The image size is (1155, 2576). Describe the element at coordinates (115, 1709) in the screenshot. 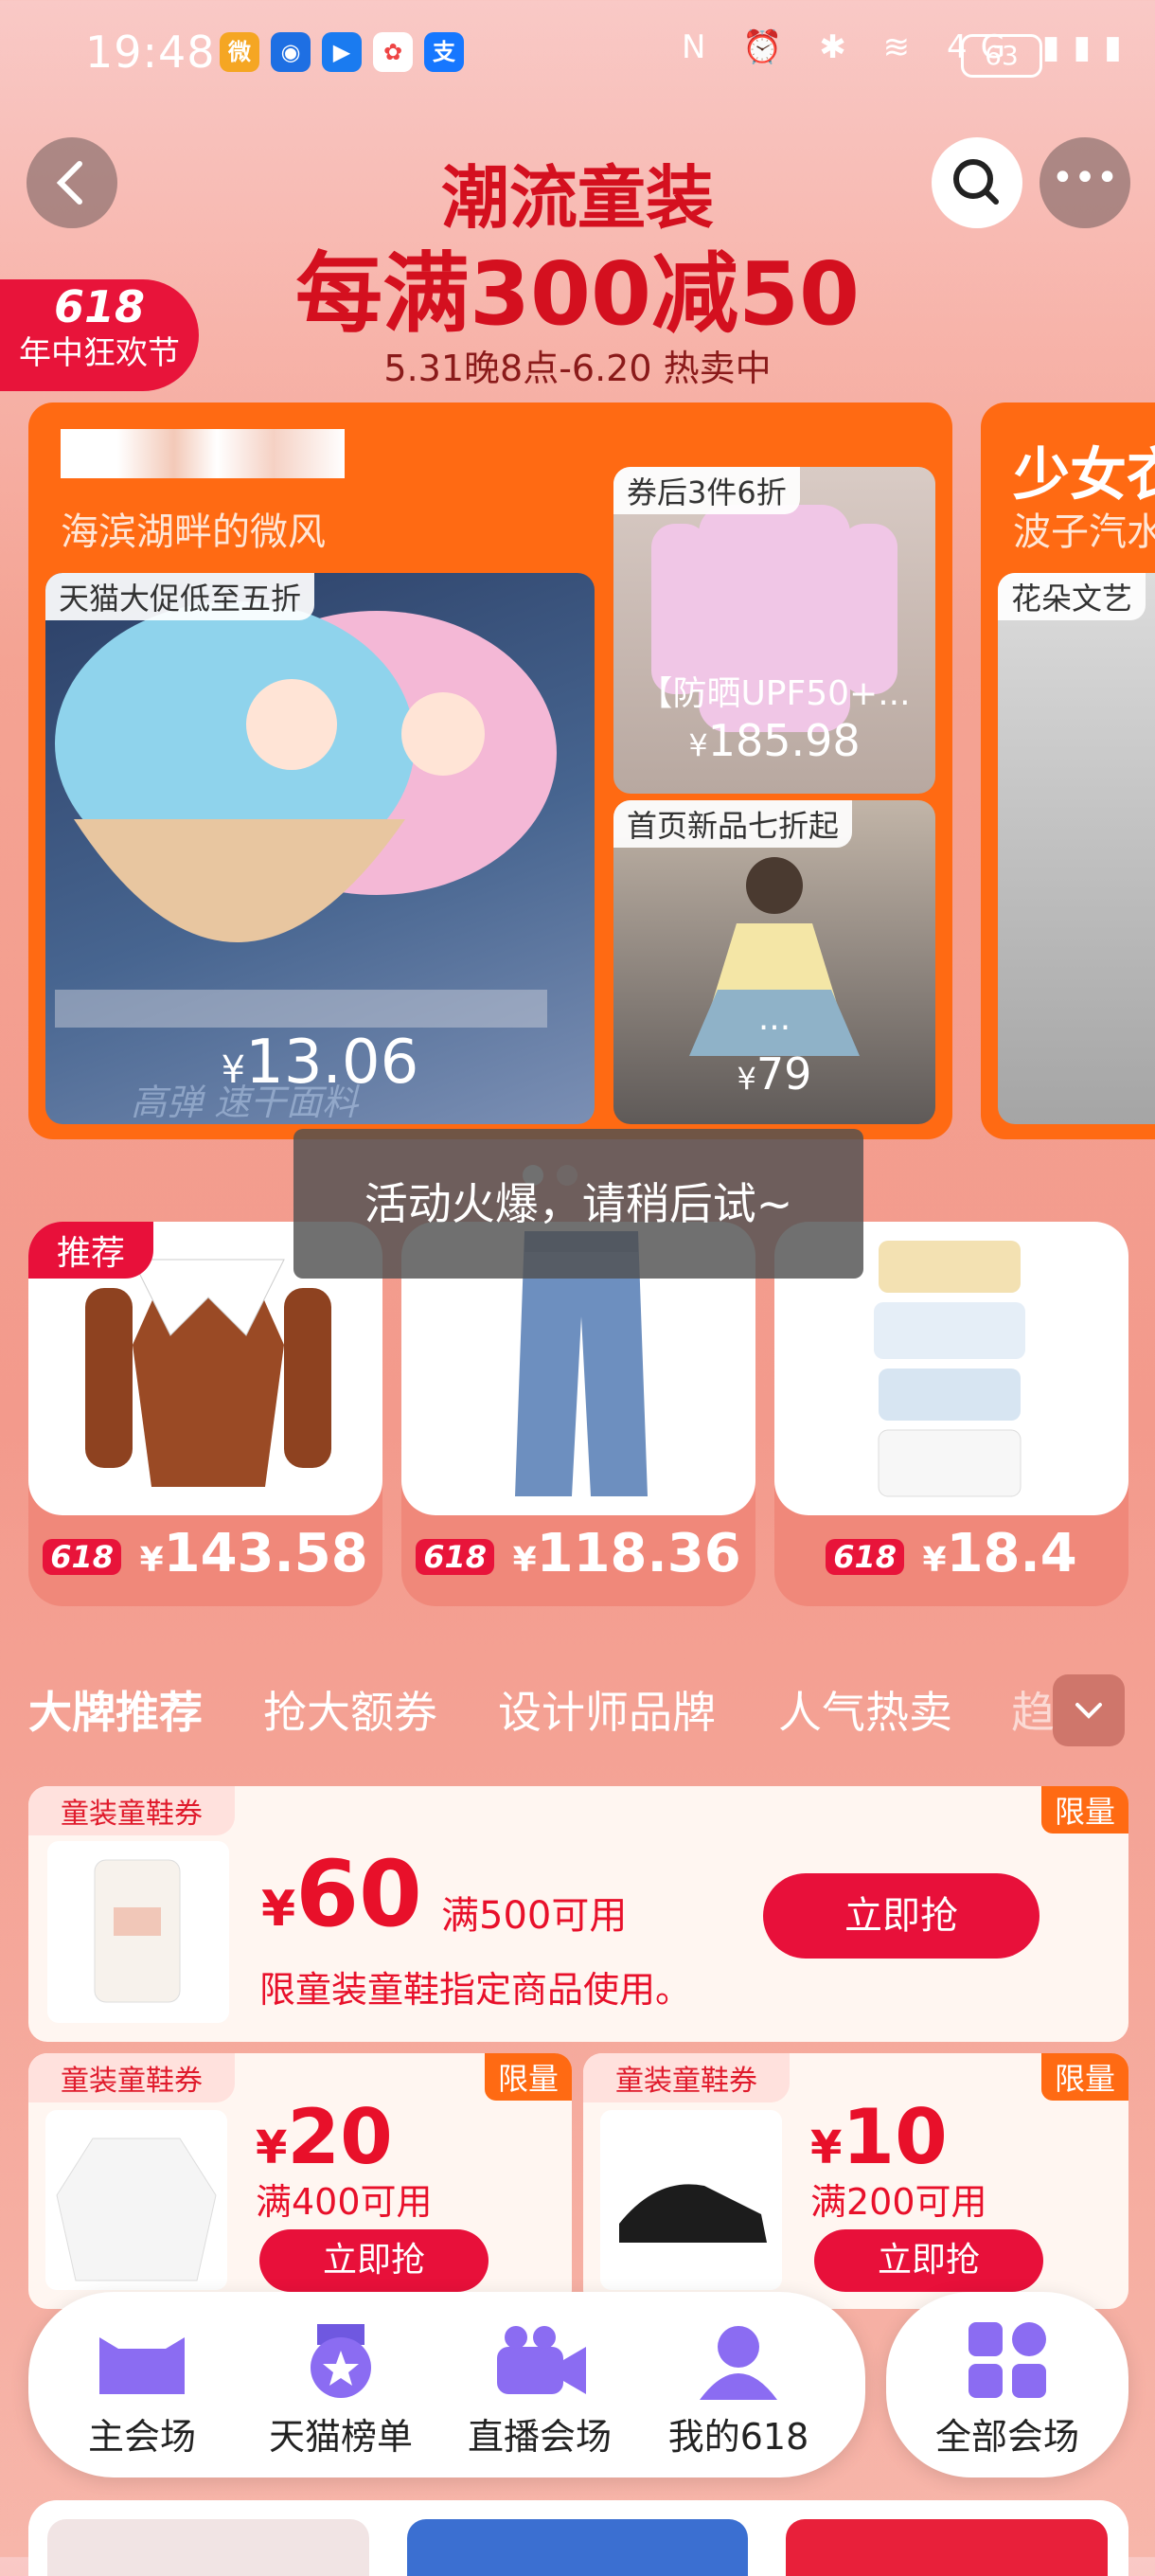

I see `tab-brand-recommend: 大牌推荐` at that location.